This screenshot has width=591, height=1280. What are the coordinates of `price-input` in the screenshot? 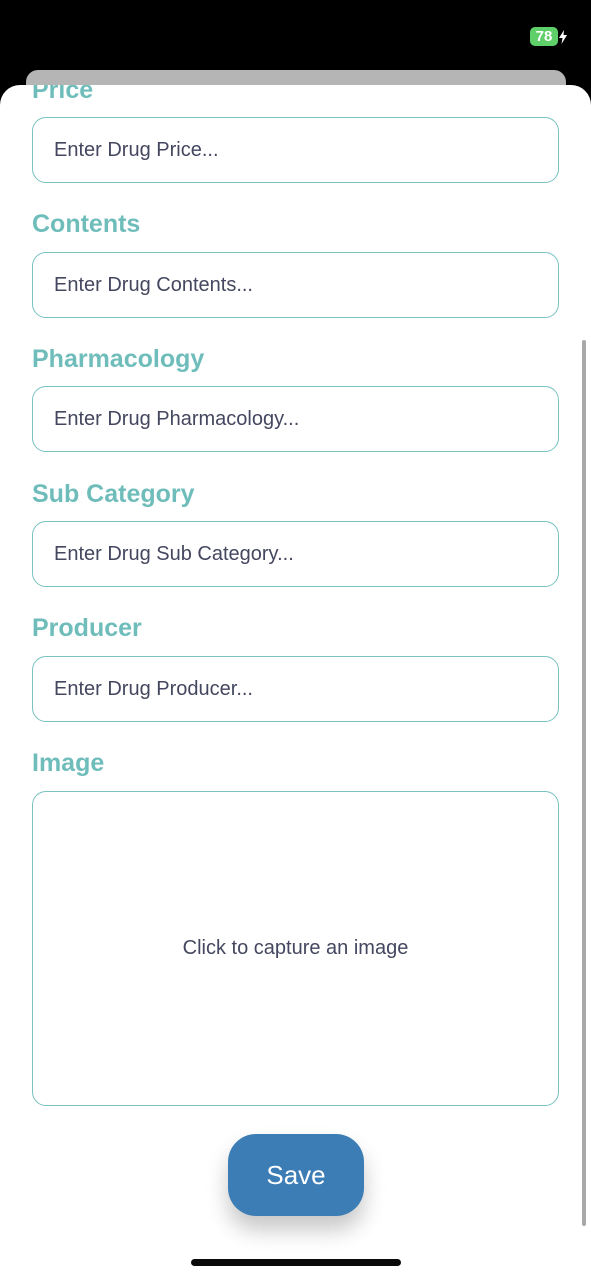 It's located at (306, 150).